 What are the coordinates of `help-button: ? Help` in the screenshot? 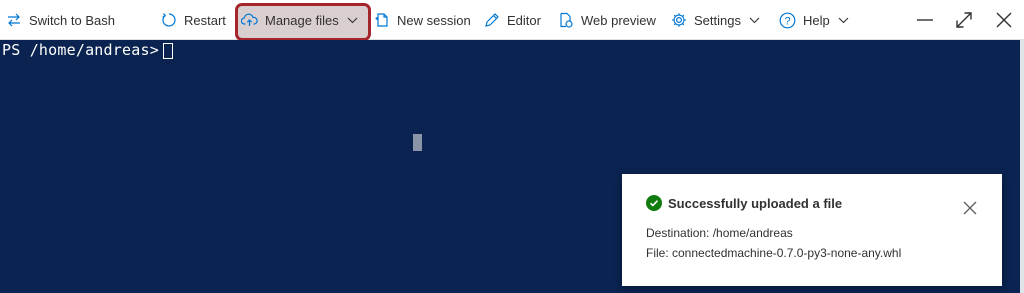 It's located at (814, 20).